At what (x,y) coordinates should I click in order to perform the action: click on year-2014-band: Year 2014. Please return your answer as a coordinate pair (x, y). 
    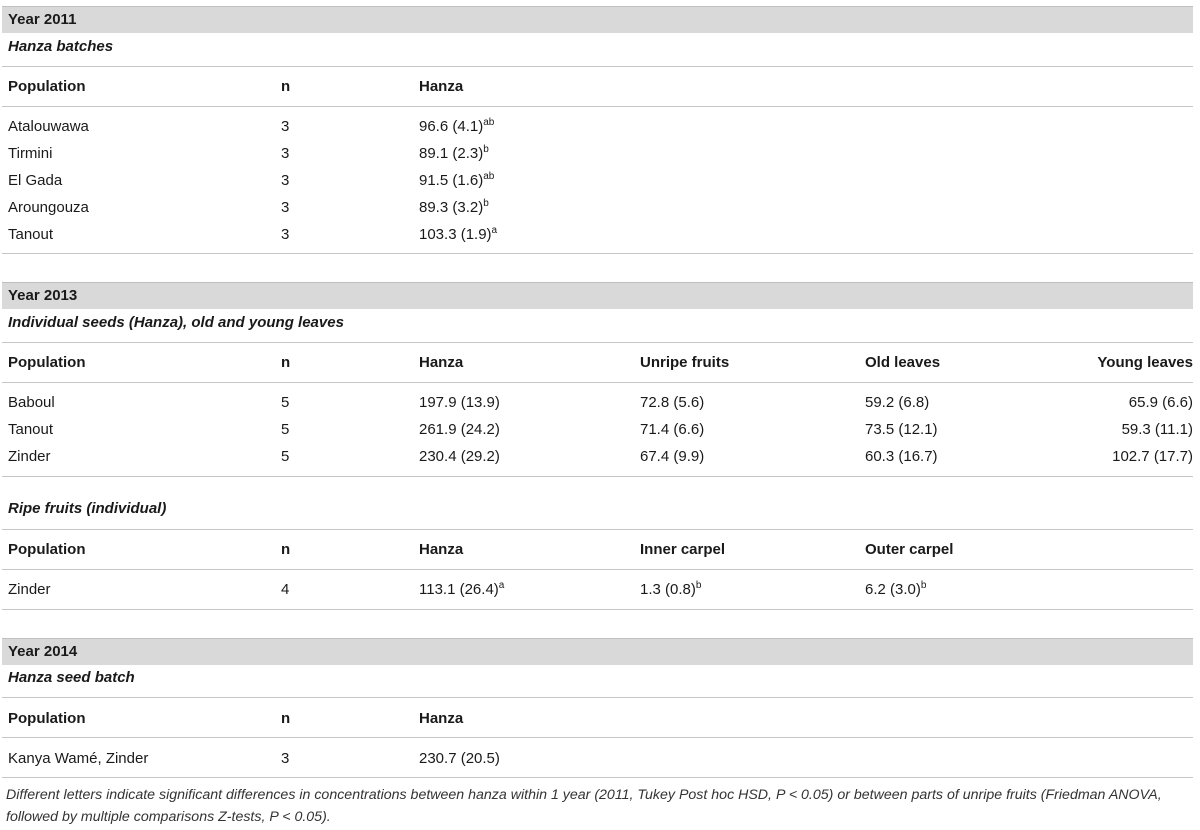
    Looking at the image, I should click on (597, 651).